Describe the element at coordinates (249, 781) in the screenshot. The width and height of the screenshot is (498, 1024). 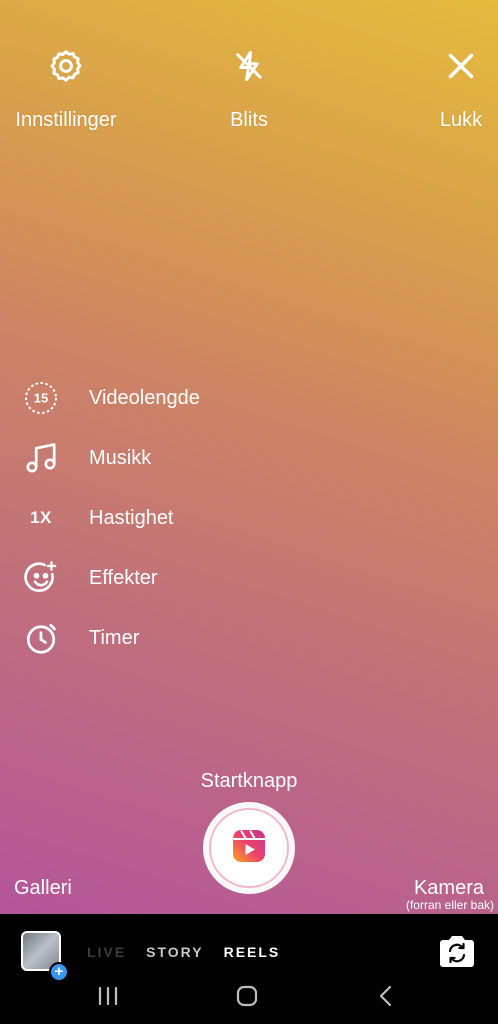
I see `start-button-label: Startknapp` at that location.